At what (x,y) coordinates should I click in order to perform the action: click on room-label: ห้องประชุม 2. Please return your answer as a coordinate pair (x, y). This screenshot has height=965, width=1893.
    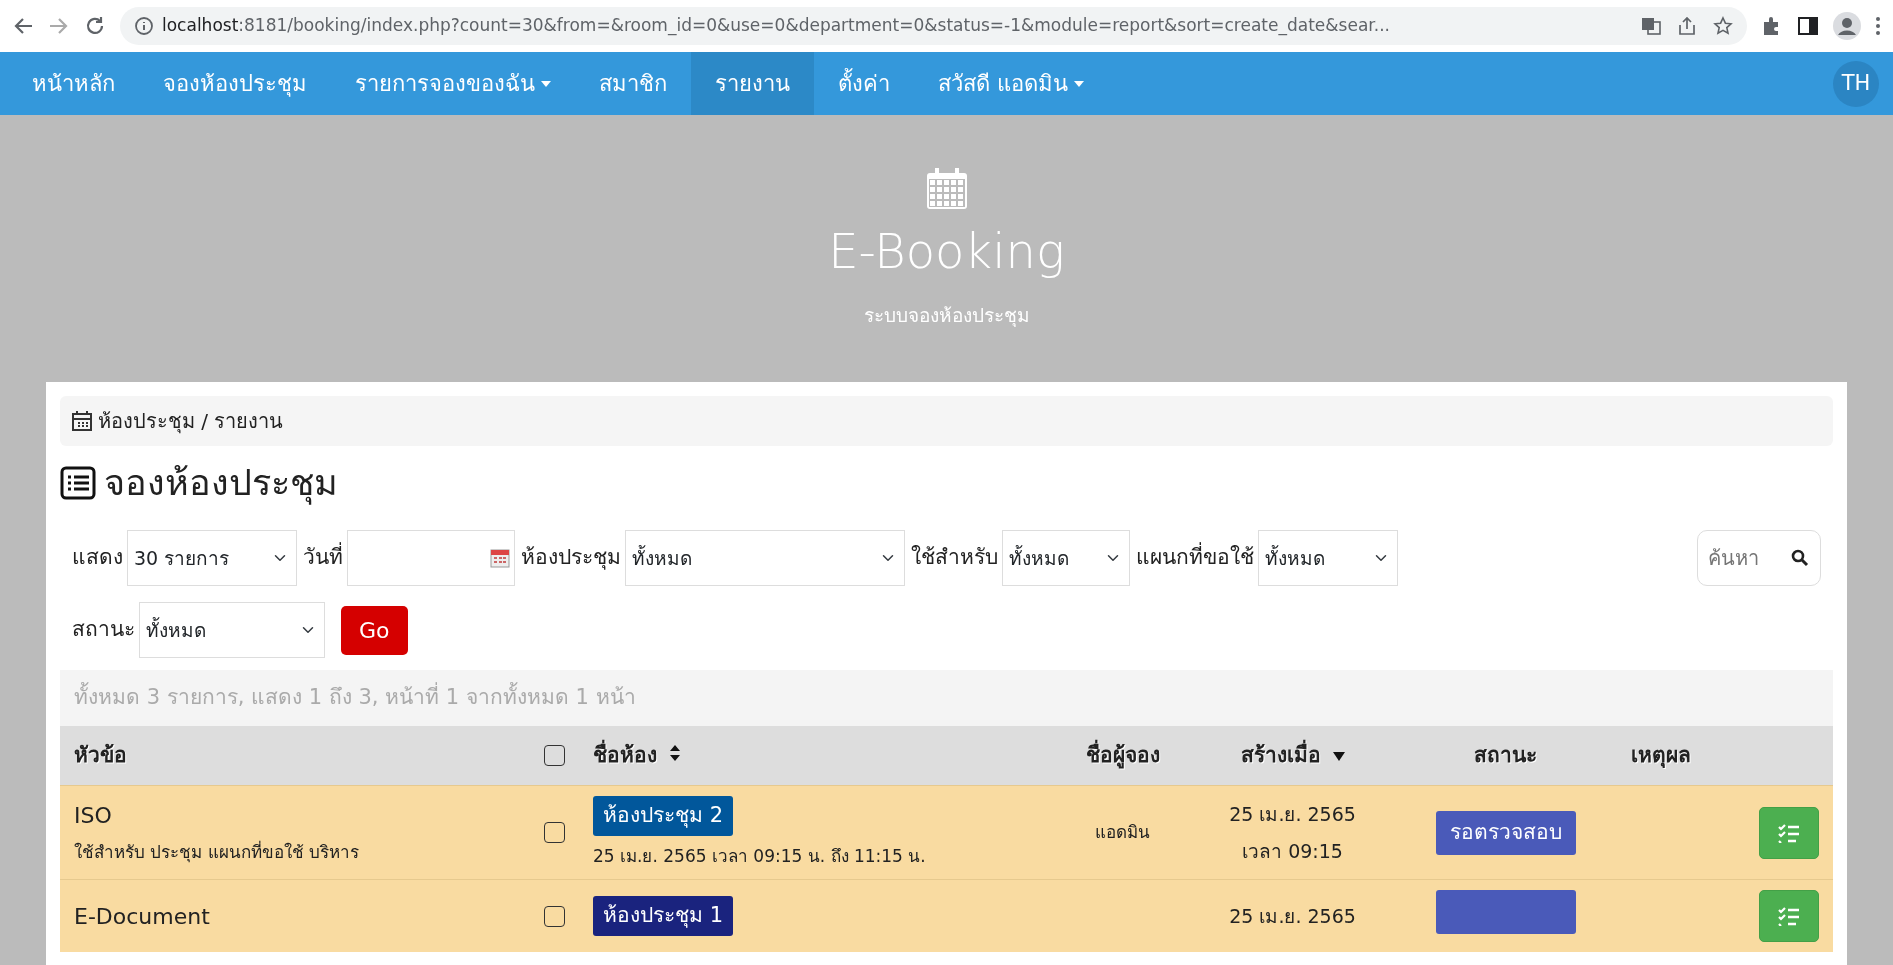
    Looking at the image, I should click on (663, 816).